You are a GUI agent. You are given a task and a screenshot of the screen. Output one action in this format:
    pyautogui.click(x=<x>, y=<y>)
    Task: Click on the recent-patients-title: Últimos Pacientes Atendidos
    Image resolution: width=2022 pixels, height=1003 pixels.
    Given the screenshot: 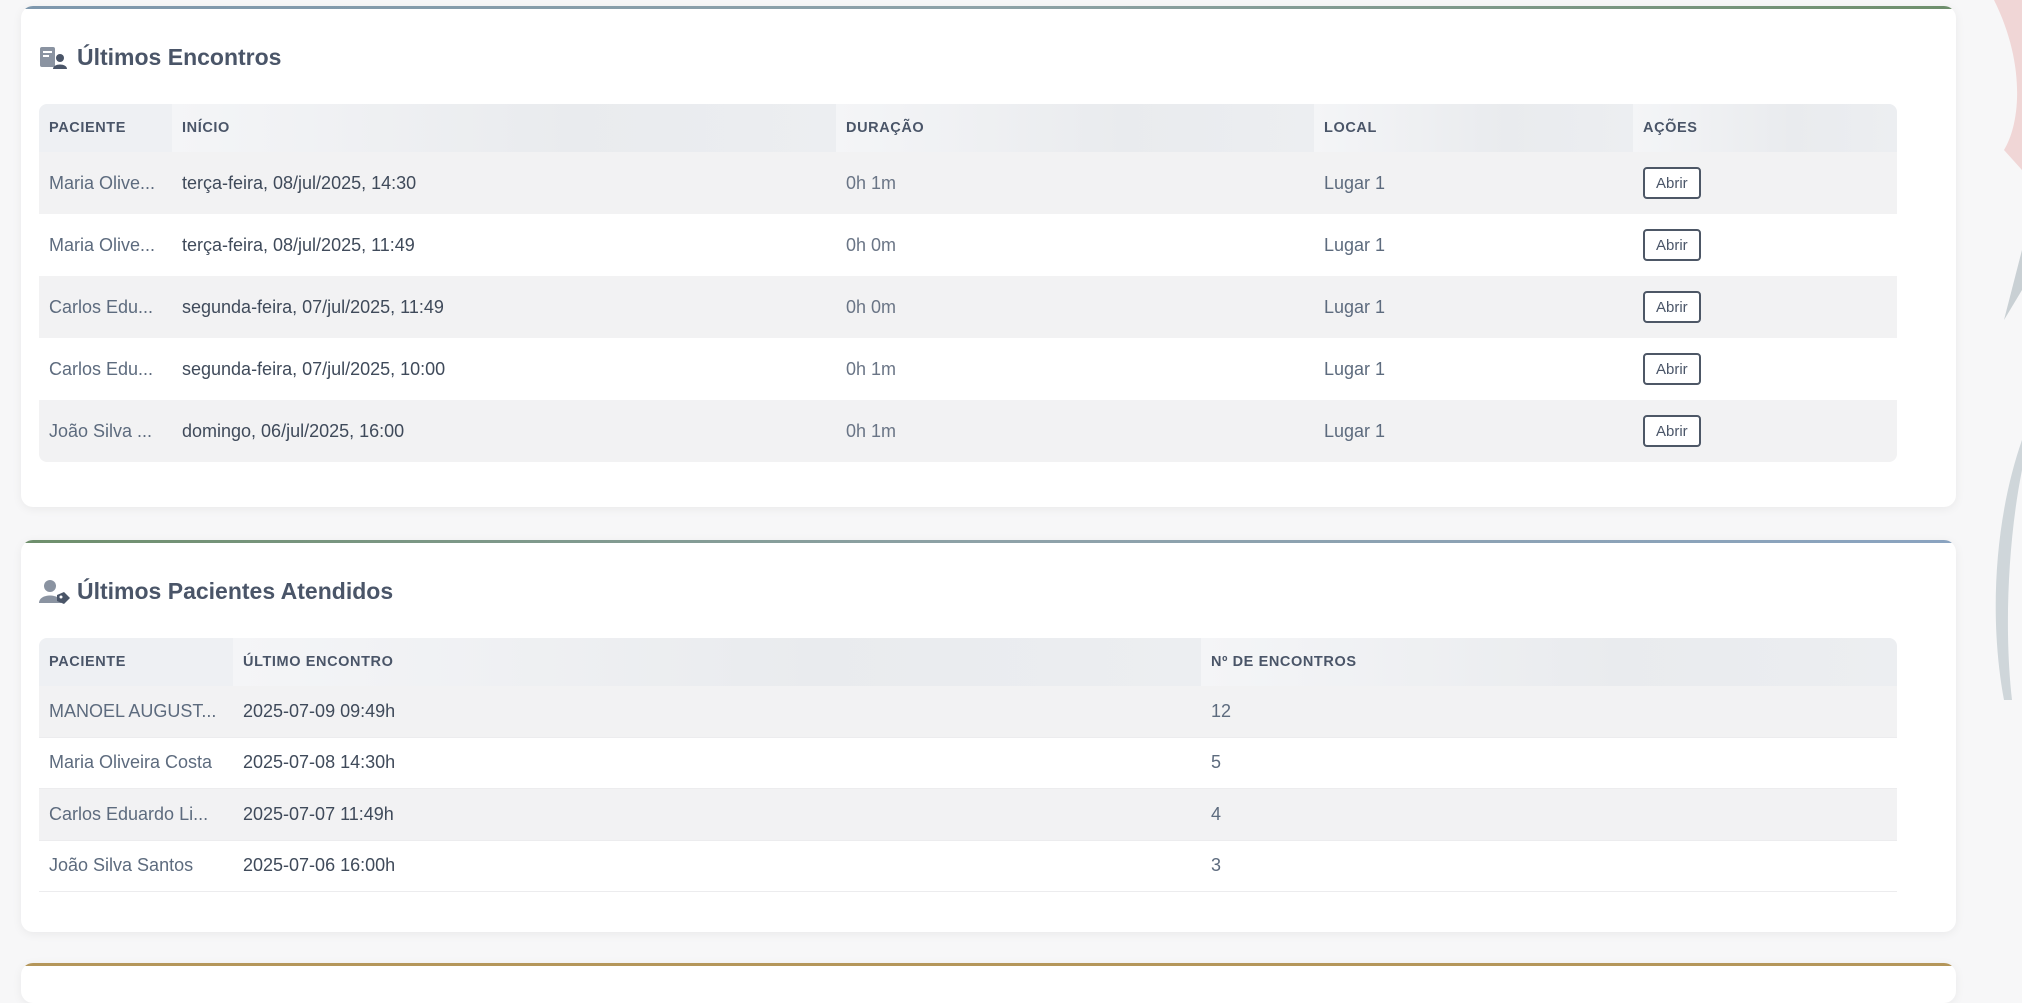 What is the action you would take?
    pyautogui.click(x=216, y=591)
    